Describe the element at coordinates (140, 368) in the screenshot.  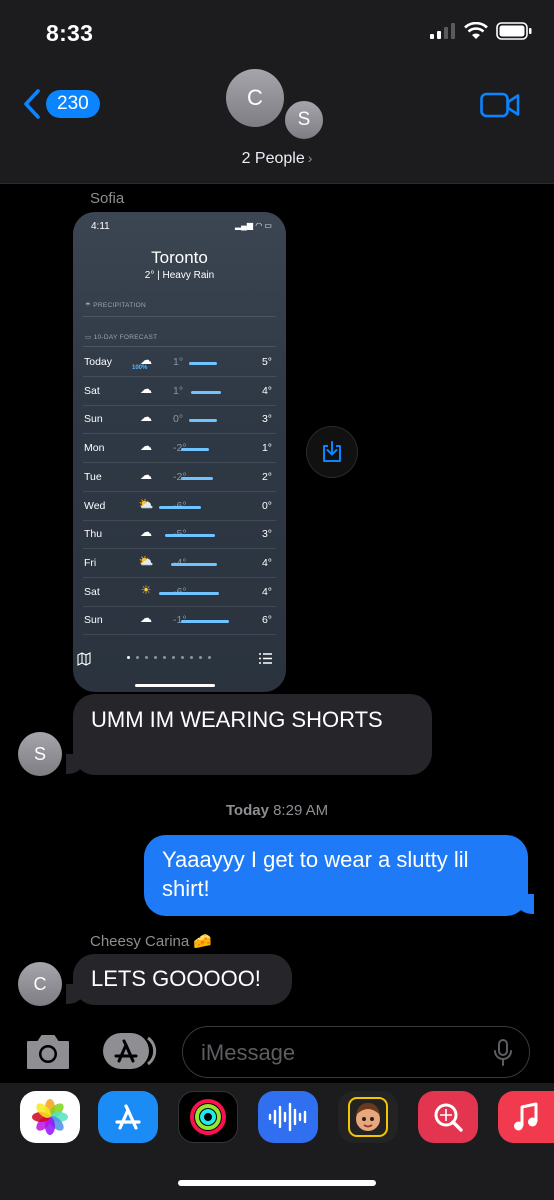
I see `precip-chance: 100%` at that location.